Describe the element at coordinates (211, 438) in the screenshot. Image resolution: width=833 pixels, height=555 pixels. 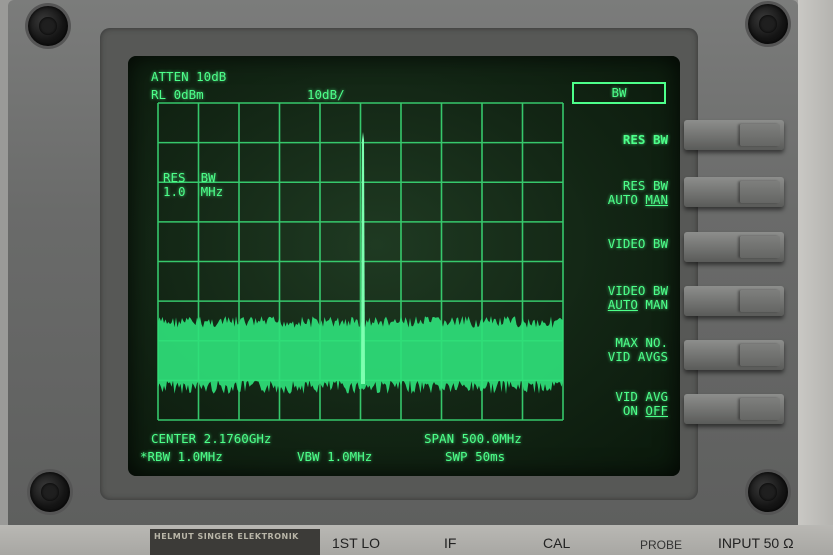
I see `center-frequency-readout: CENTER 2.1760GHz` at that location.